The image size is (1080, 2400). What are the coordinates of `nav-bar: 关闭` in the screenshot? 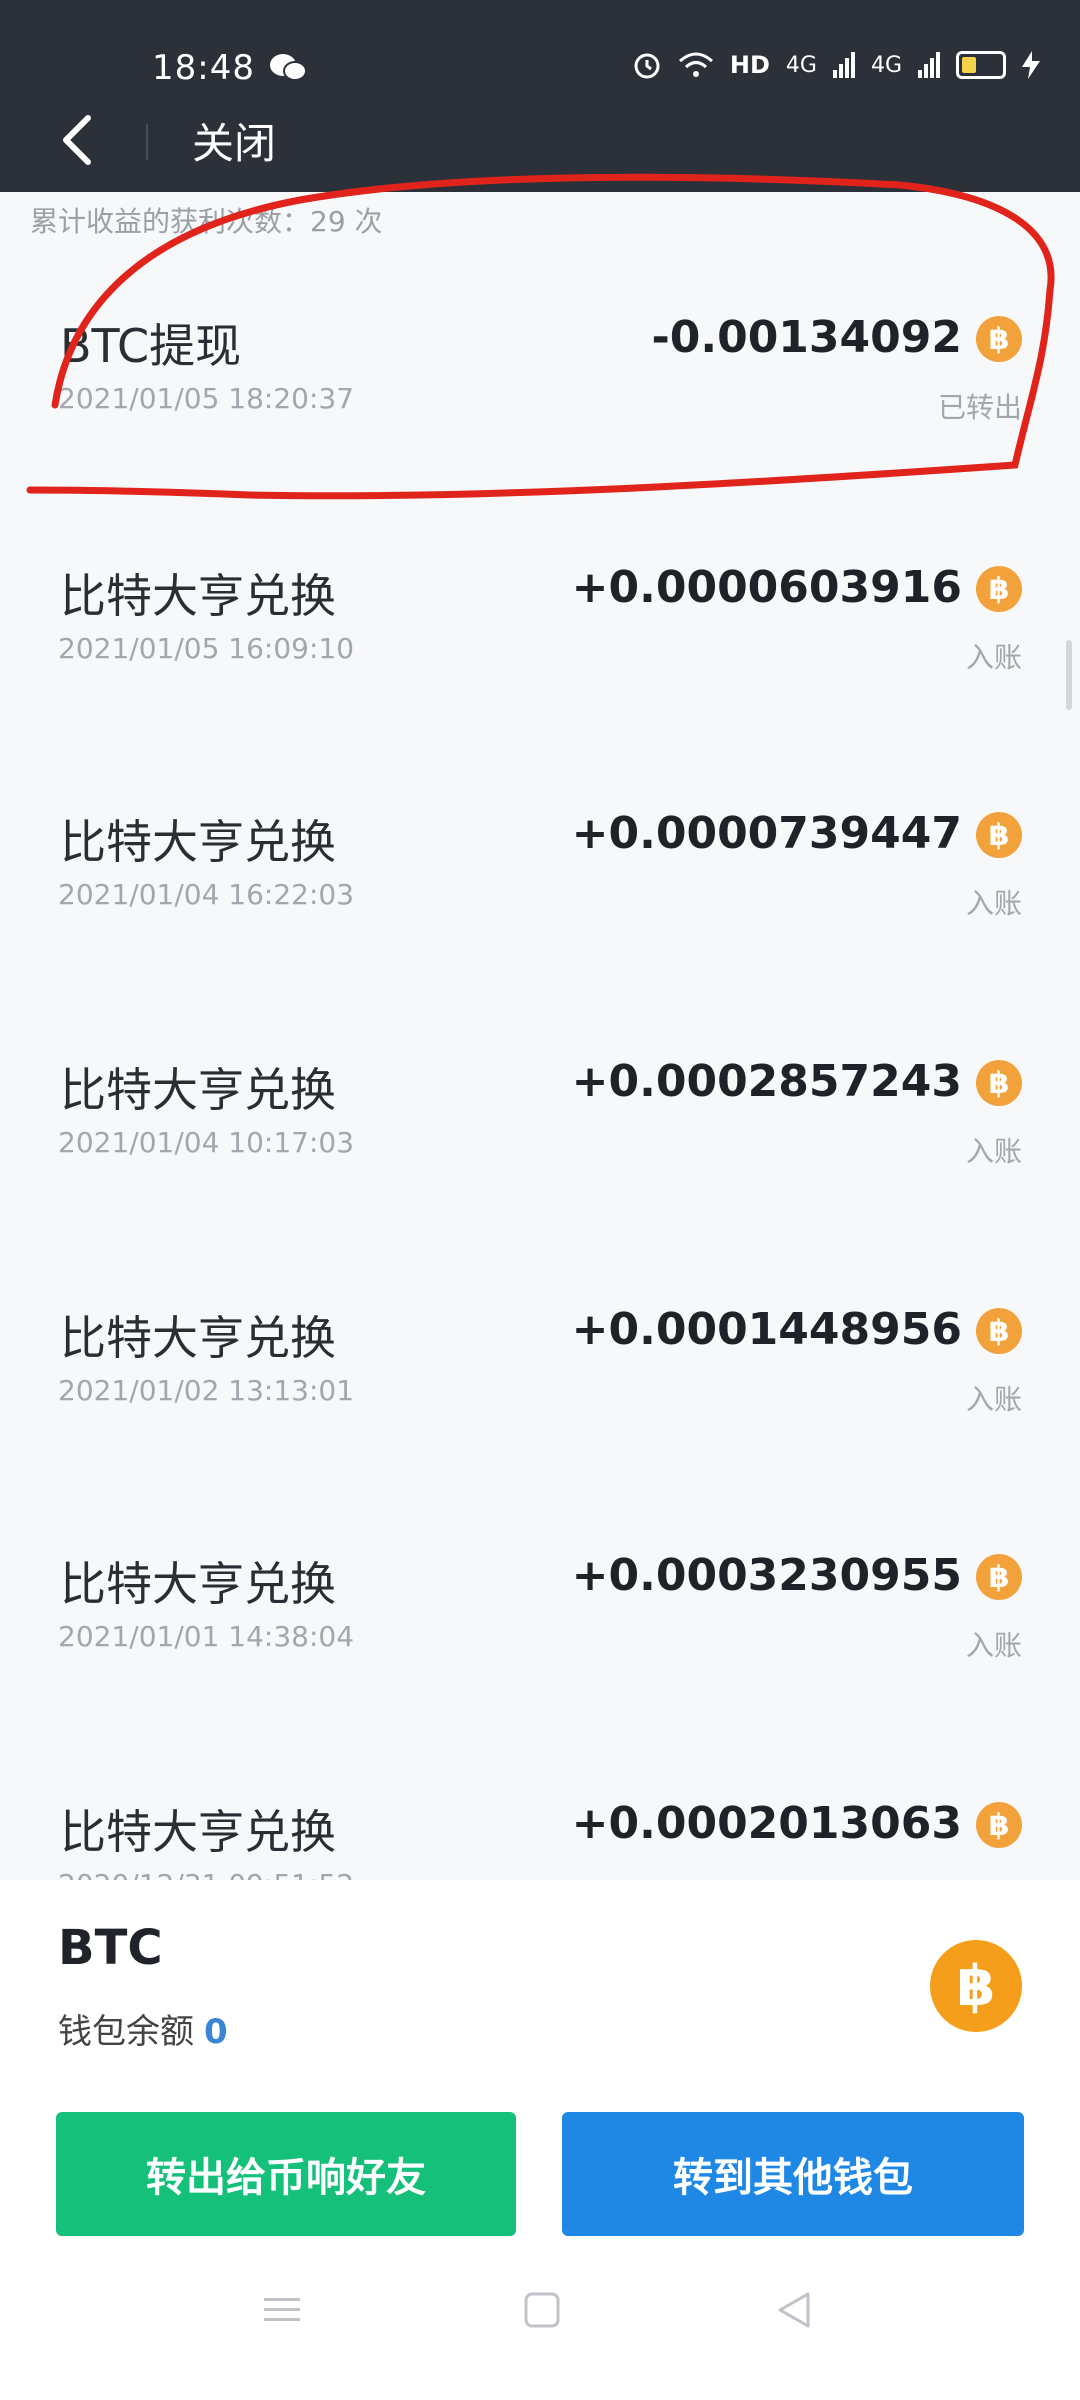 It's located at (540, 142).